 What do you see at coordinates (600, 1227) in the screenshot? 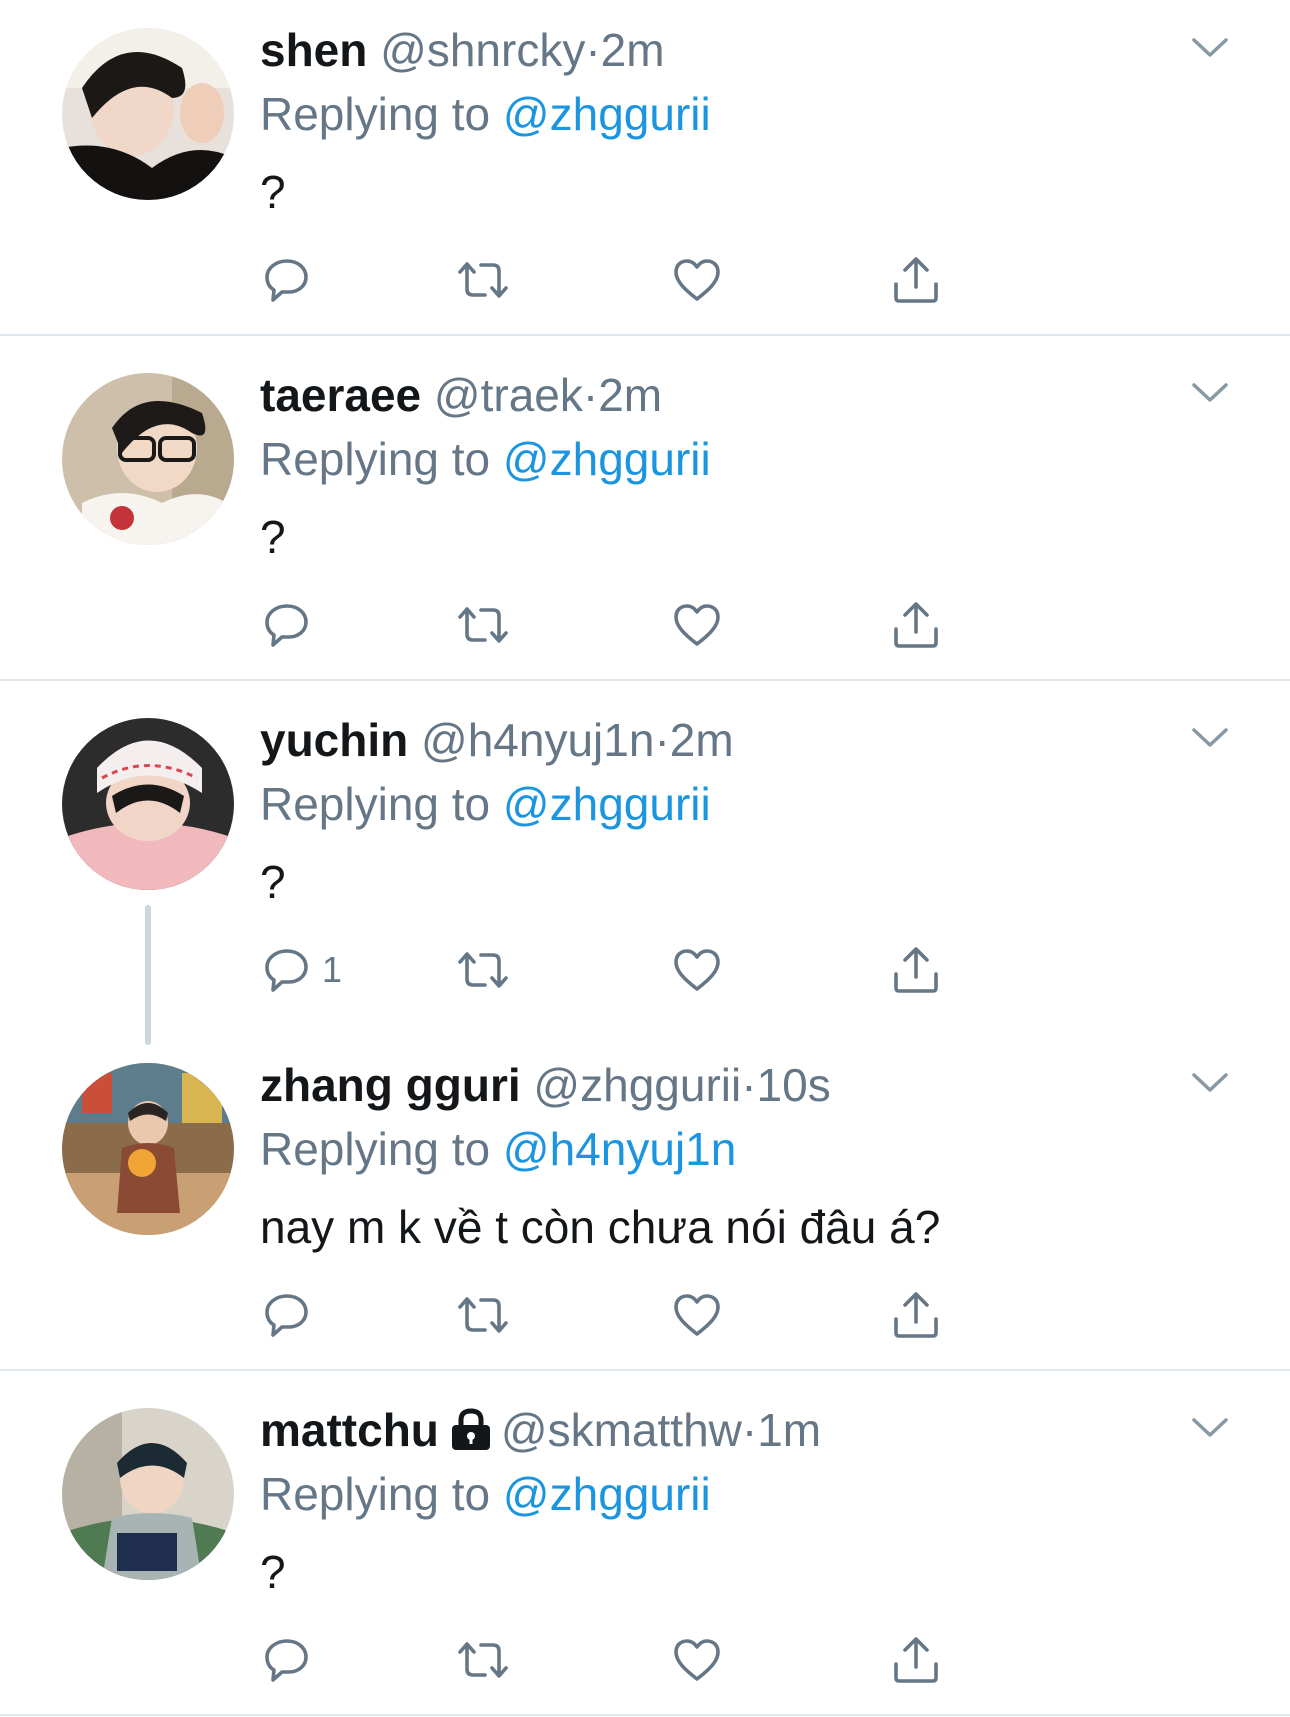
I see `tweet-text: nay m k về t còn chưa nói đâu á?` at bounding box center [600, 1227].